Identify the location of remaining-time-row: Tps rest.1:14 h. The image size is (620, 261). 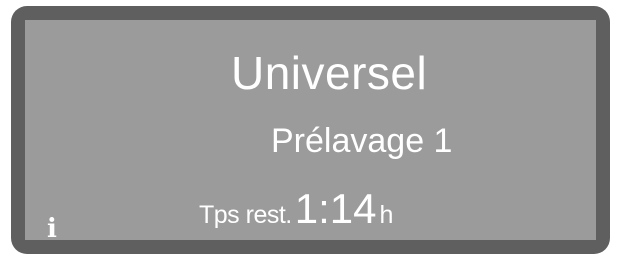
(296, 209).